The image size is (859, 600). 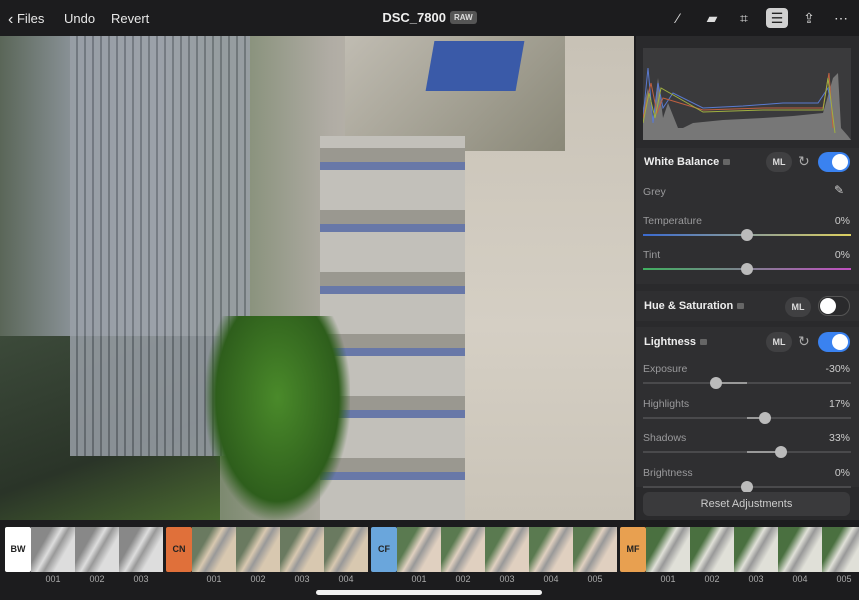 What do you see at coordinates (809, 18) in the screenshot?
I see `share-icon: ⇪` at bounding box center [809, 18].